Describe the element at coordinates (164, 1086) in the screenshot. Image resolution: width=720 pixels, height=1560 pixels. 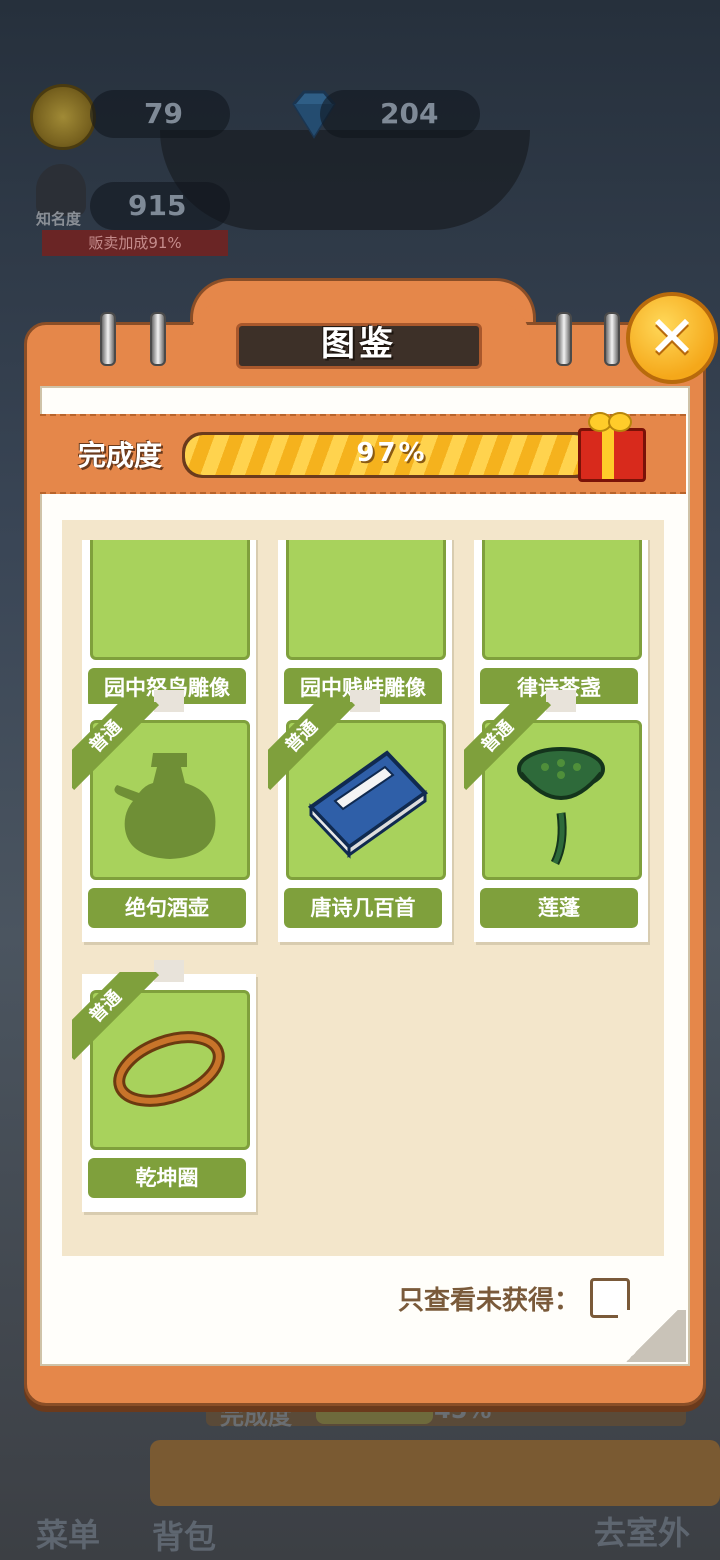
I see `collection-card: 普通 乾坤圈` at that location.